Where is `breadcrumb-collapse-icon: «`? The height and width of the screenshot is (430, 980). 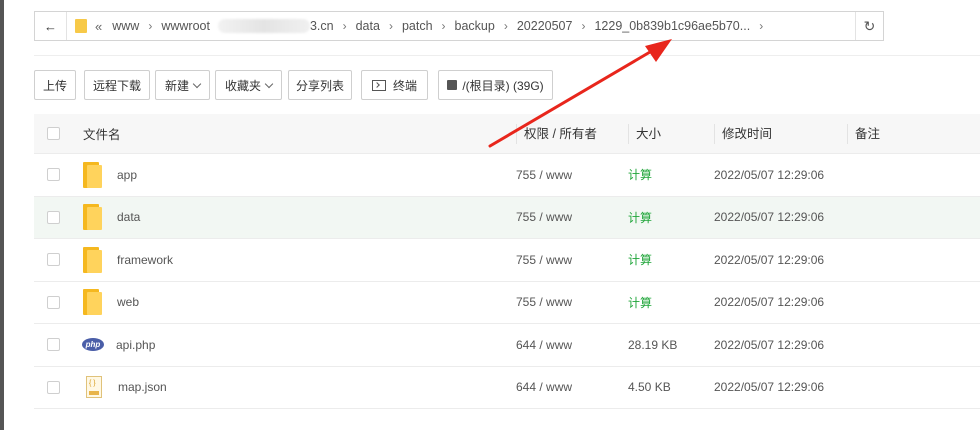
breadcrumb-collapse-icon: « is located at coordinates (98, 26).